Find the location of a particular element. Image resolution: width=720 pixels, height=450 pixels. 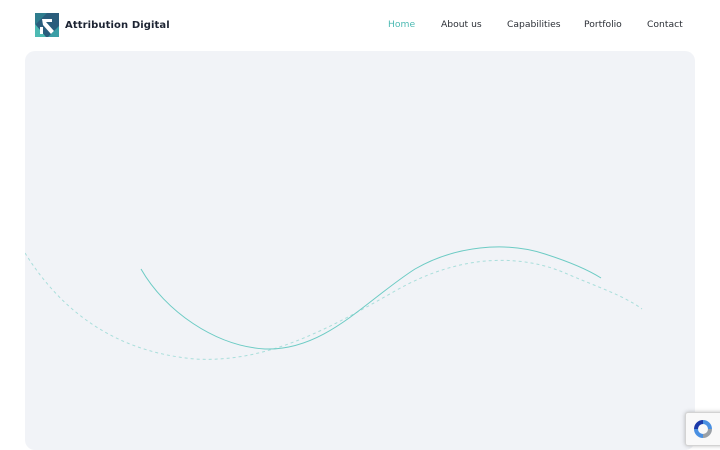

recaptcha-icon is located at coordinates (703, 429).